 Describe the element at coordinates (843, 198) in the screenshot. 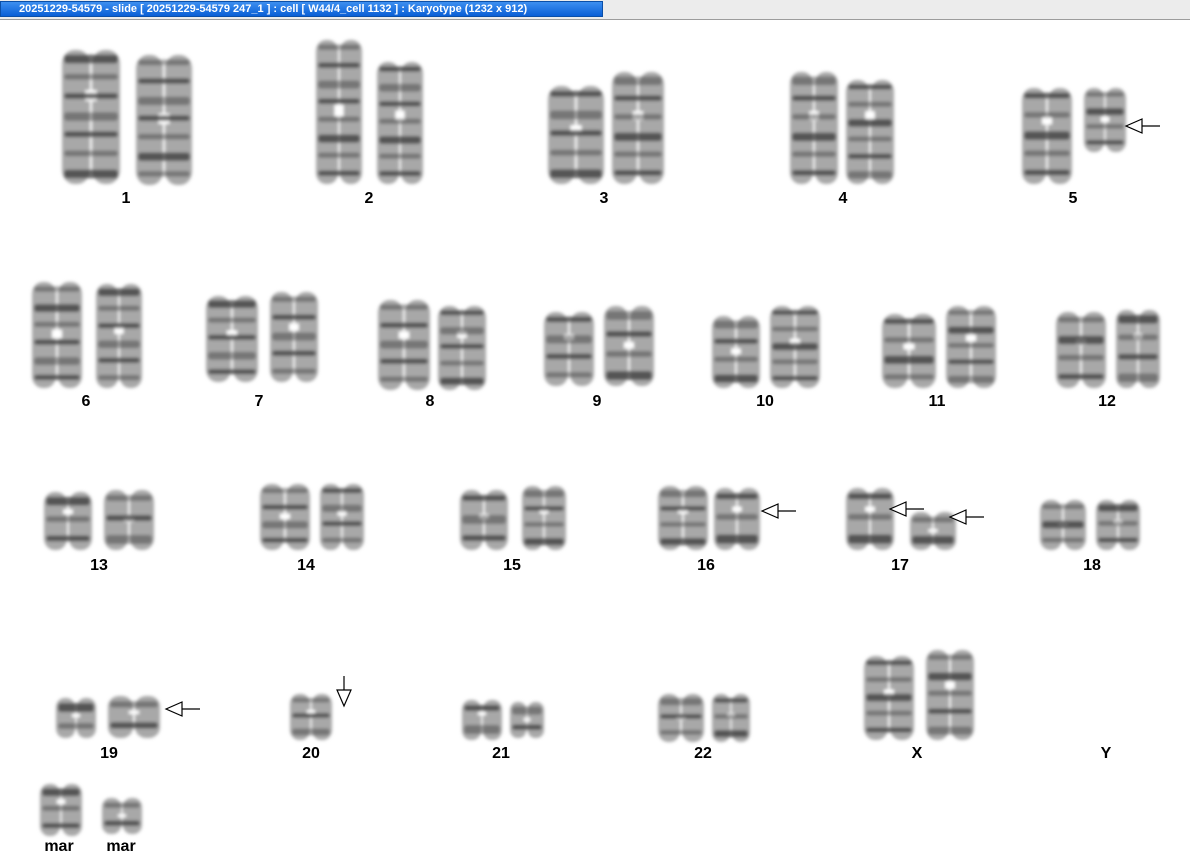

I see `chromosome-label: 4` at that location.